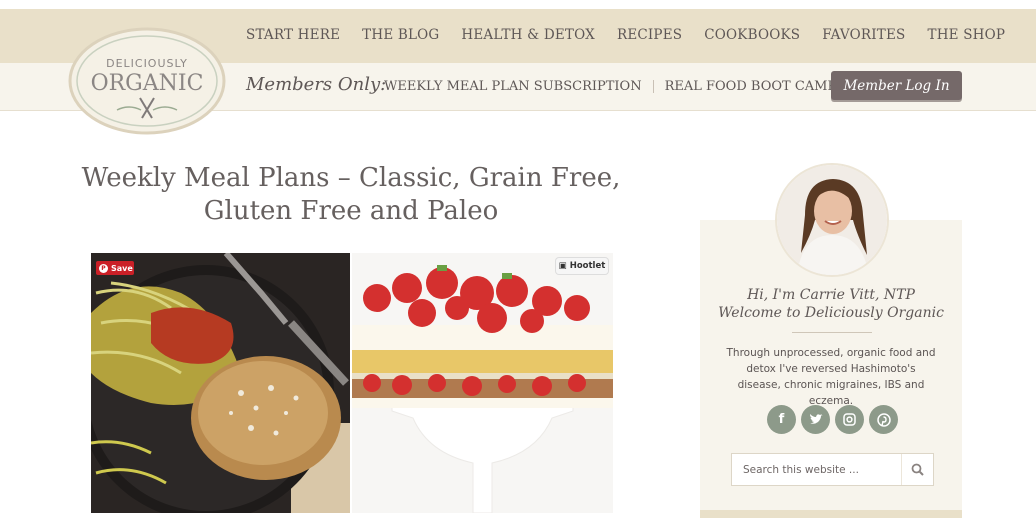 This screenshot has width=1036, height=518. Describe the element at coordinates (147, 83) in the screenshot. I see `logo-text-main: ORGANIC` at that location.